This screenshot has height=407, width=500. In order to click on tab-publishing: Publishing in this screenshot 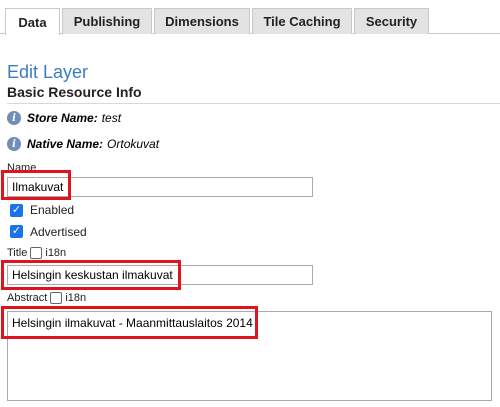, I will do `click(107, 21)`.